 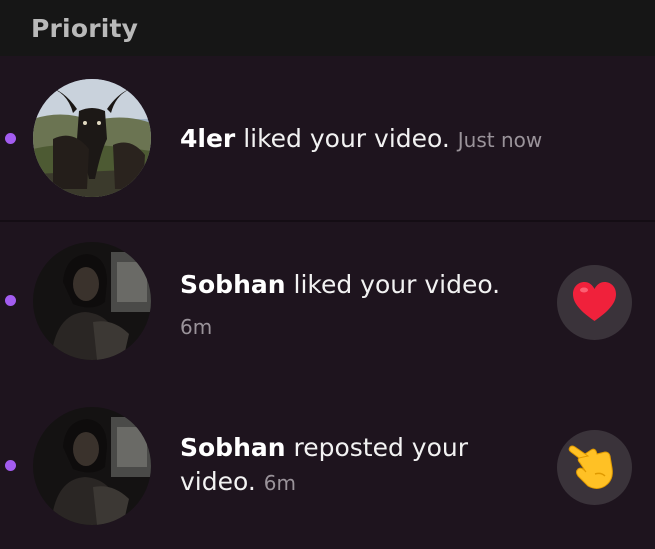 What do you see at coordinates (85, 28) in the screenshot?
I see `section-title: Priority` at bounding box center [85, 28].